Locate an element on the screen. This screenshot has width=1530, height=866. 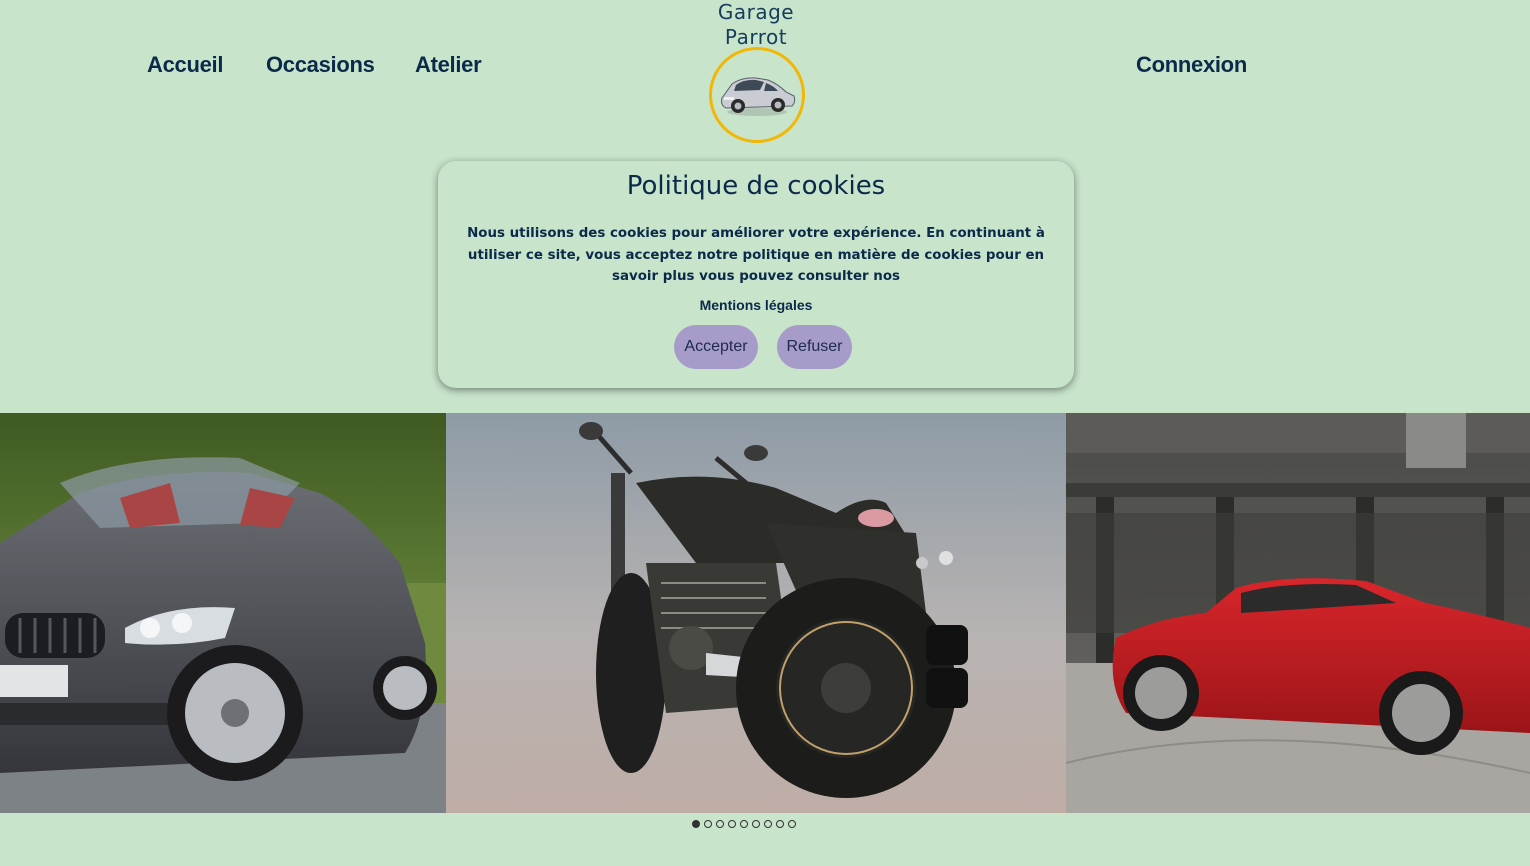
brand-line-1: Garage is located at coordinates (756, 12).